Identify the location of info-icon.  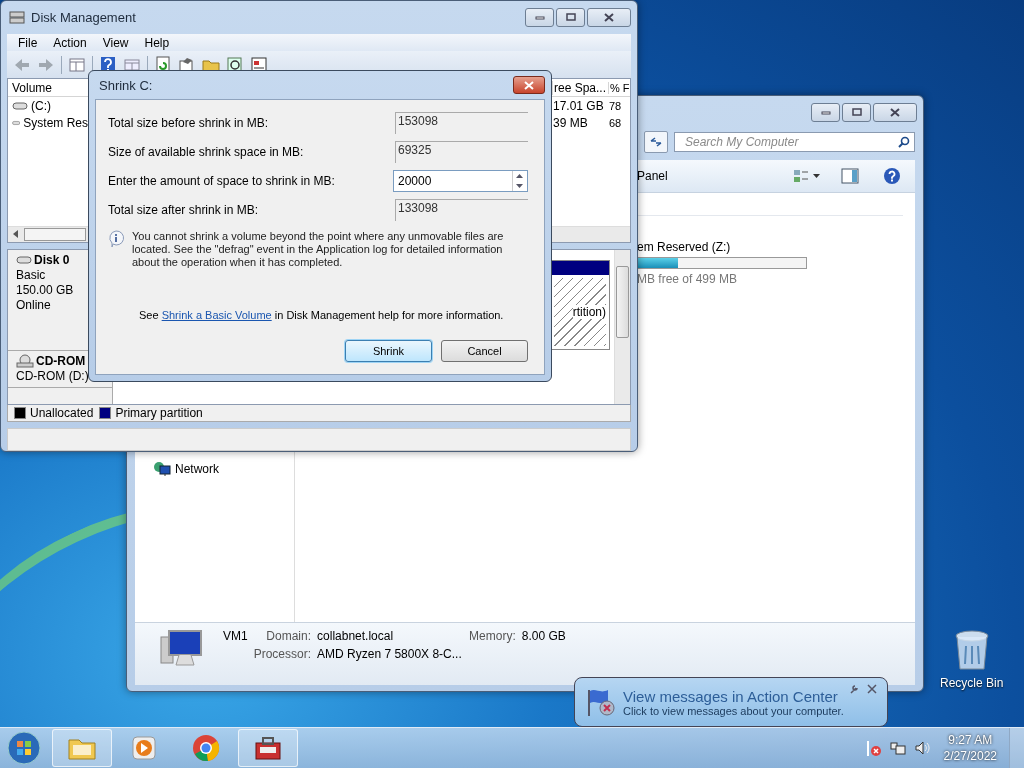
(116, 239).